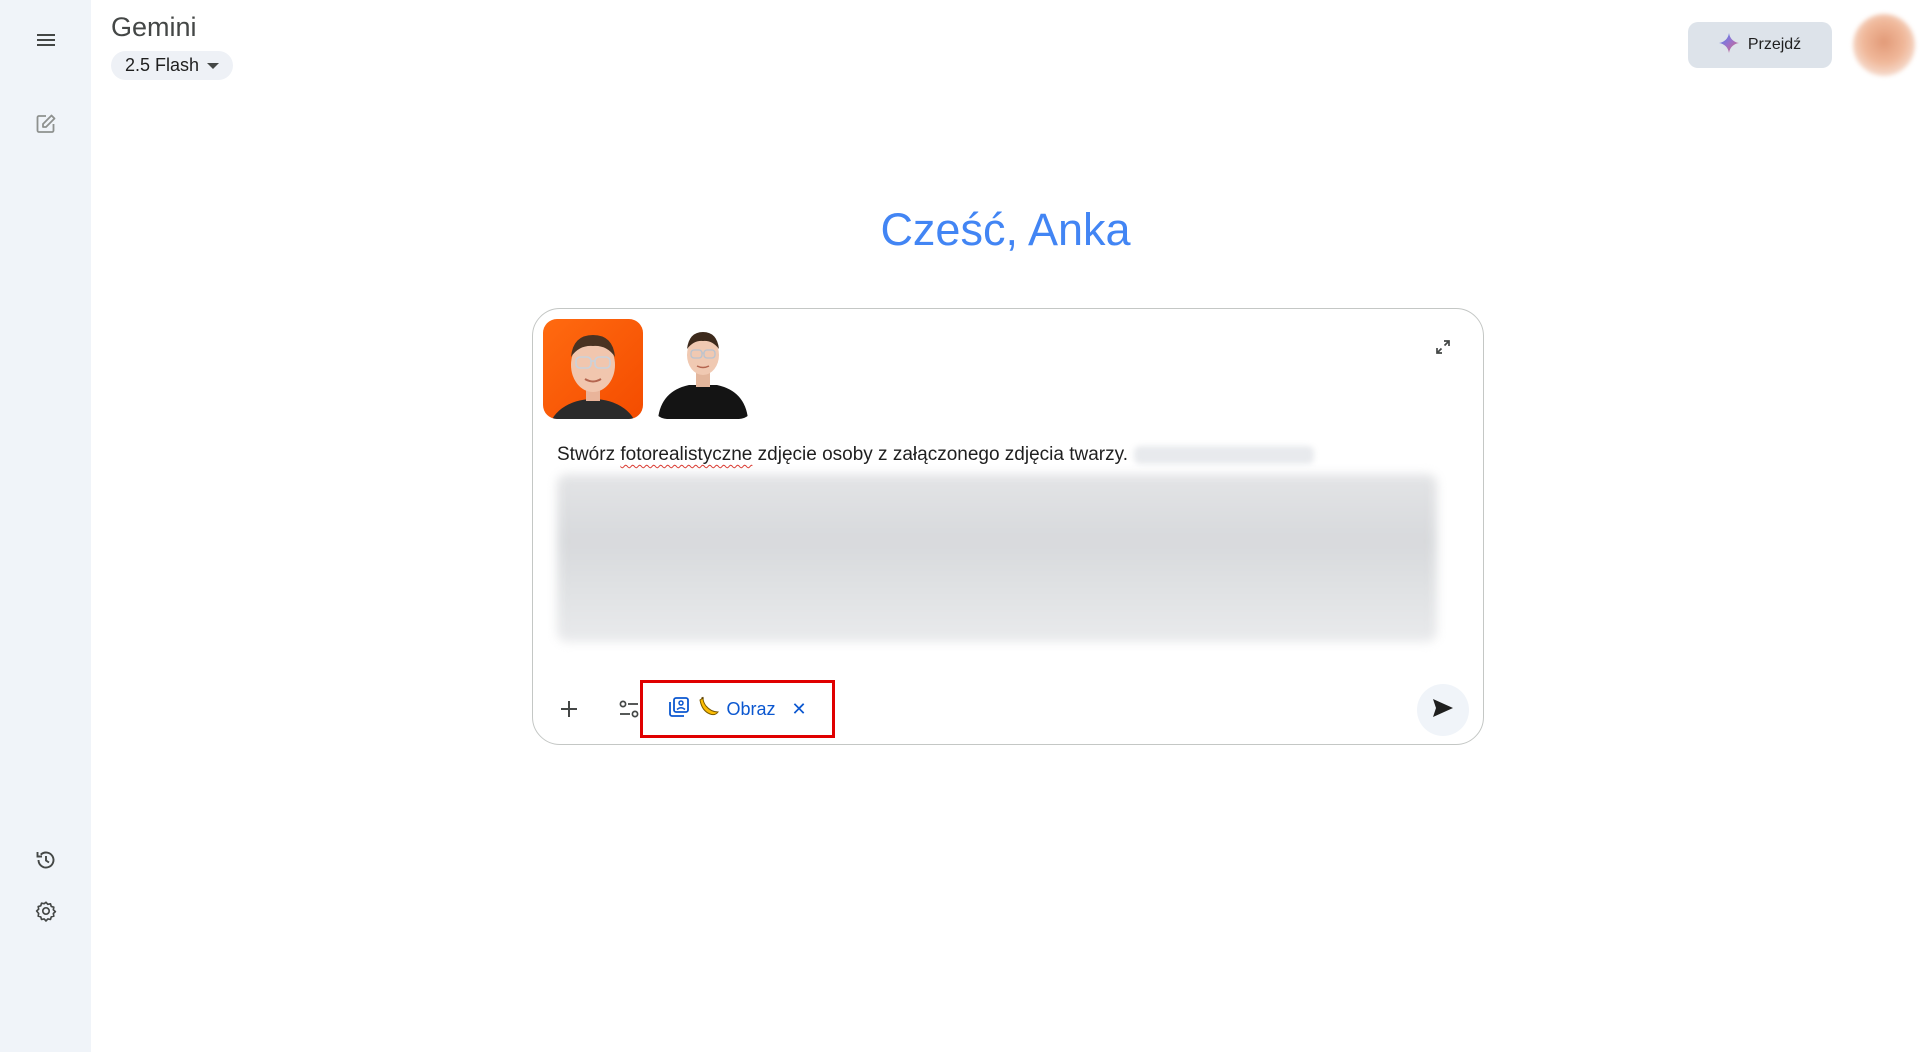 The height and width of the screenshot is (1052, 1920). I want to click on expand-icon, so click(1443, 349).